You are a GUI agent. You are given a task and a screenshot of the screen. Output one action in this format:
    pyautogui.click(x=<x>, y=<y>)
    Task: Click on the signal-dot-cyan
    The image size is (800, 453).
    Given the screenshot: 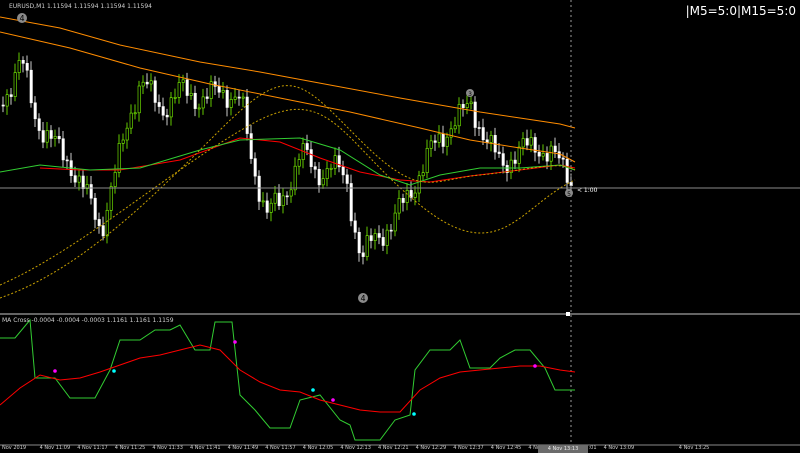 What is the action you would take?
    pyautogui.click(x=414, y=414)
    